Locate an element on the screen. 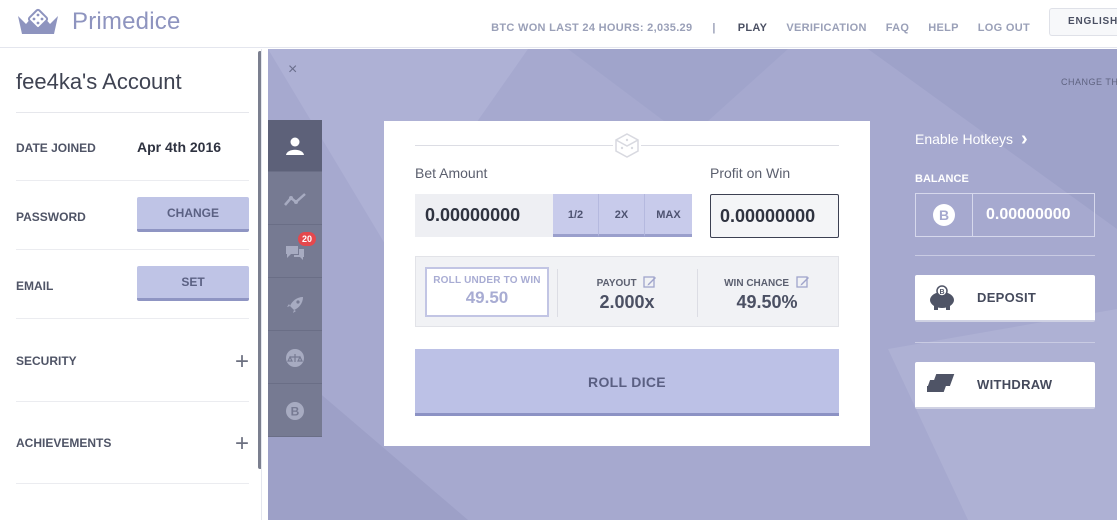 This screenshot has height=520, width=1117. language-selector: ENGLISH is located at coordinates (1083, 22).